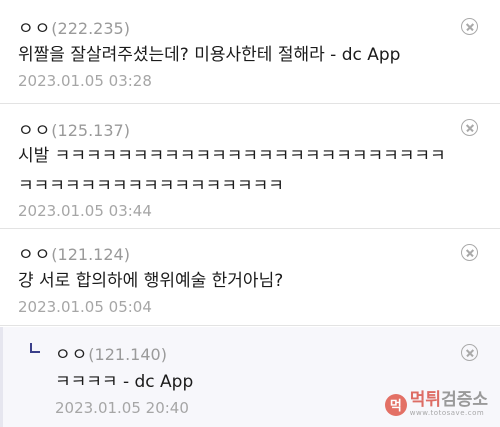 Image resolution: width=500 pixels, height=427 pixels. I want to click on reply-date: 2023.01.05 20:40, so click(122, 408).